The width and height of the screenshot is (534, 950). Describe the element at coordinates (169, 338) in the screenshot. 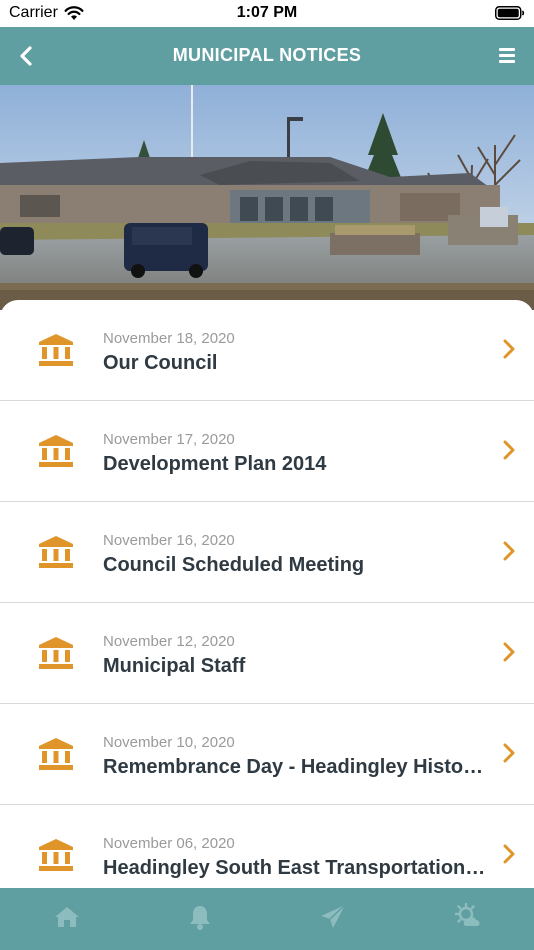

I see `notice-date: November 18, 2020` at that location.